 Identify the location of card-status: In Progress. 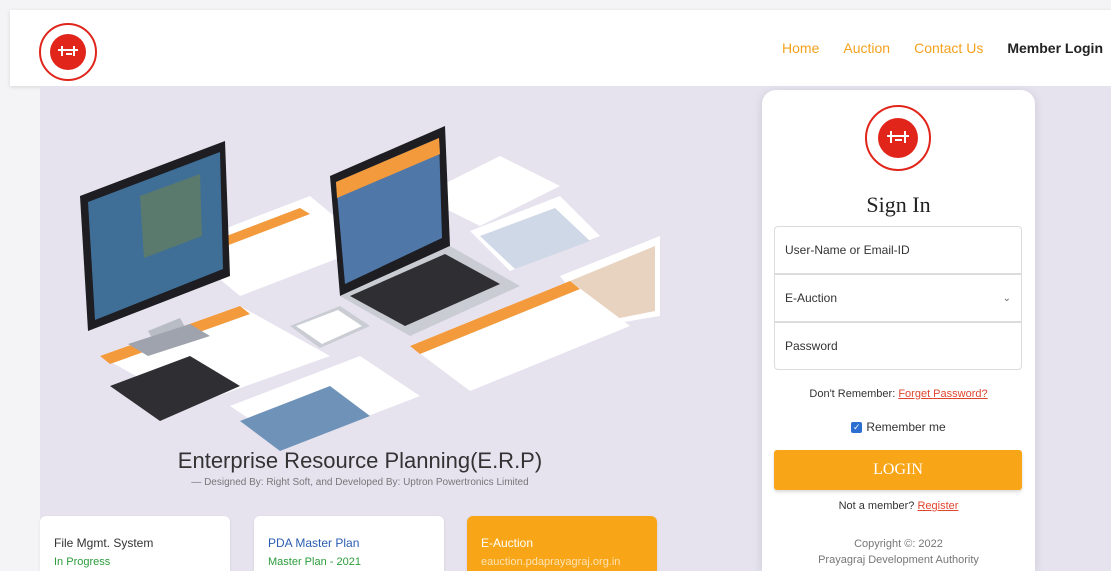
(82, 562).